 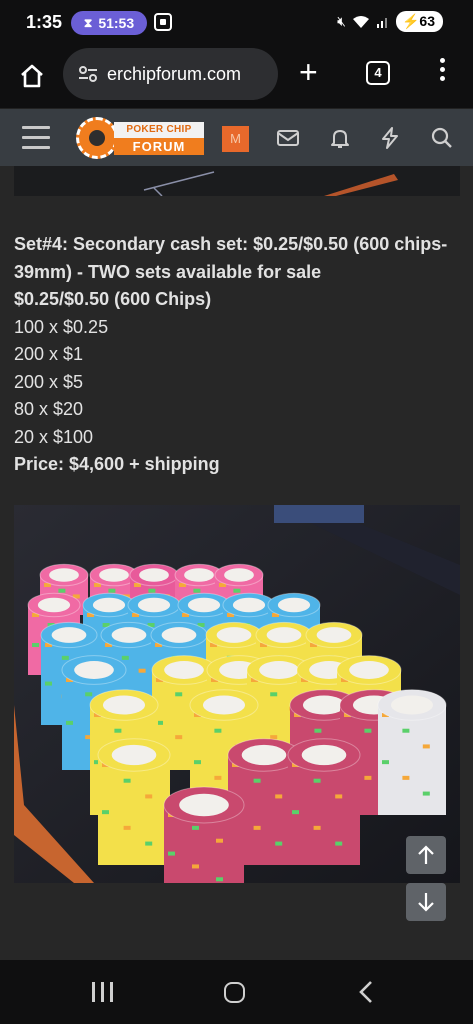 I want to click on back-icon, so click(x=367, y=992).